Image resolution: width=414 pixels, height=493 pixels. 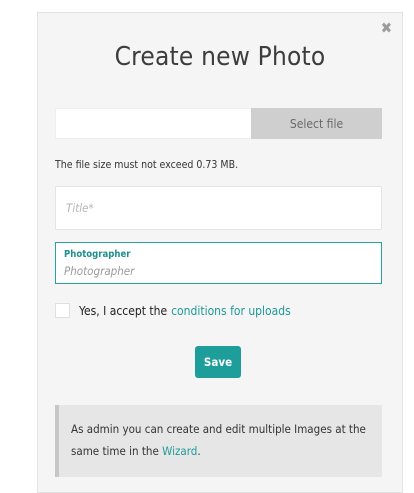 I want to click on select-file-button: Select file, so click(x=316, y=123).